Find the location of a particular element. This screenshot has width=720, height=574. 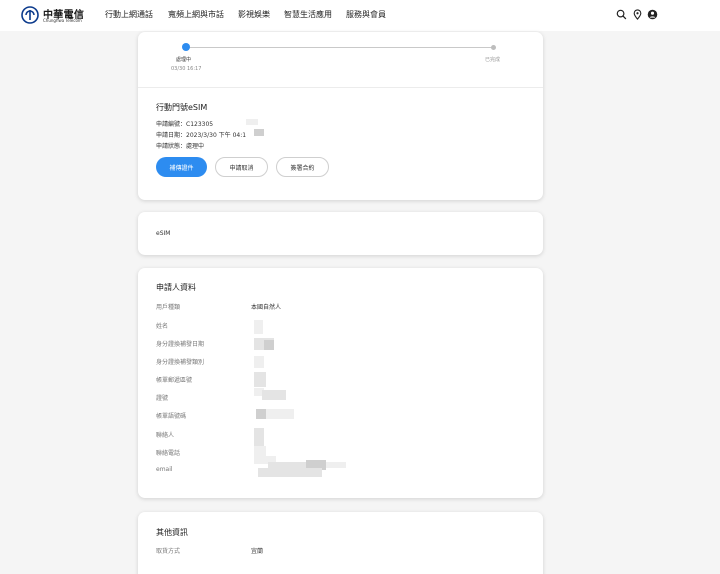

field-label-name: 姓名 is located at coordinates (162, 326).